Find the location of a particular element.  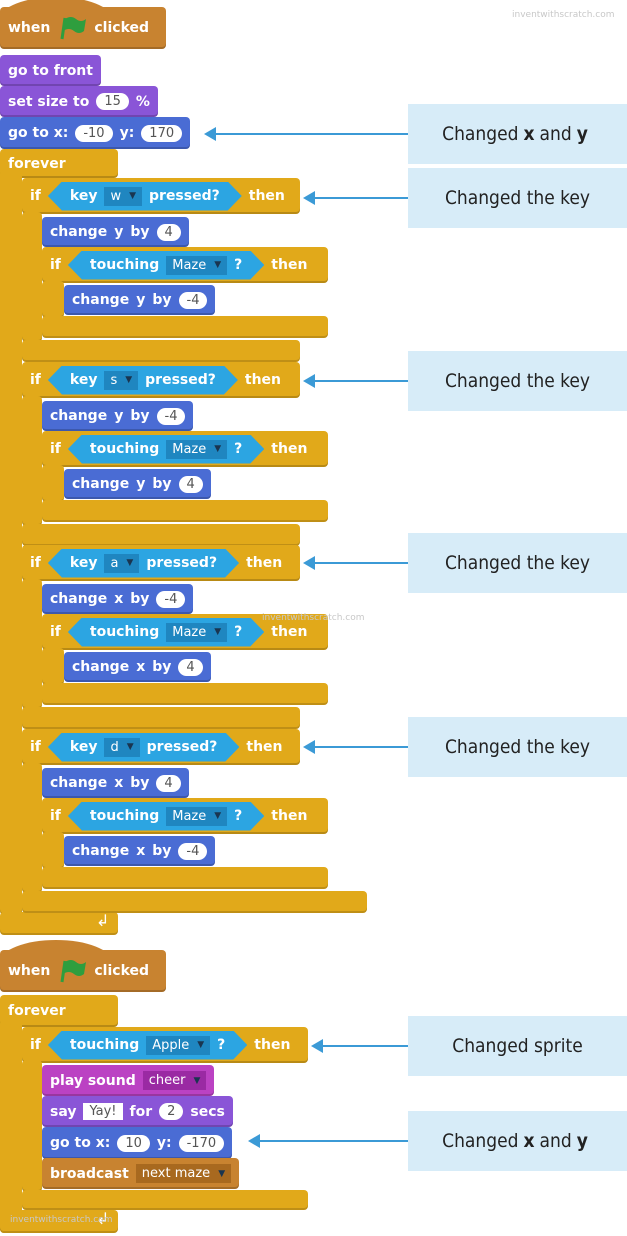

go-to-xy-block: go to x: 10 y: -170 is located at coordinates (137, 1143).